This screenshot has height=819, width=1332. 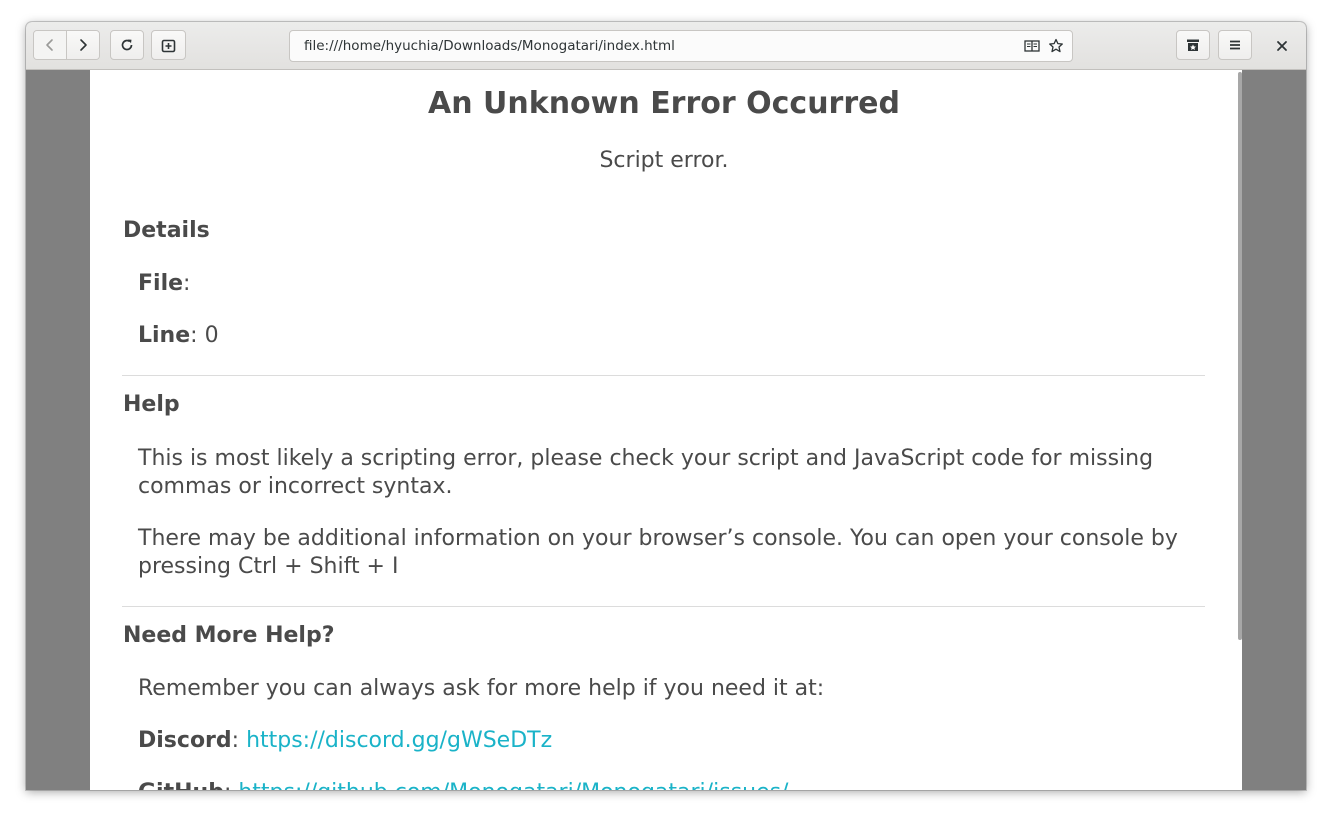 I want to click on discord-link: https://discord.gg/gWSeDTz, so click(x=399, y=740).